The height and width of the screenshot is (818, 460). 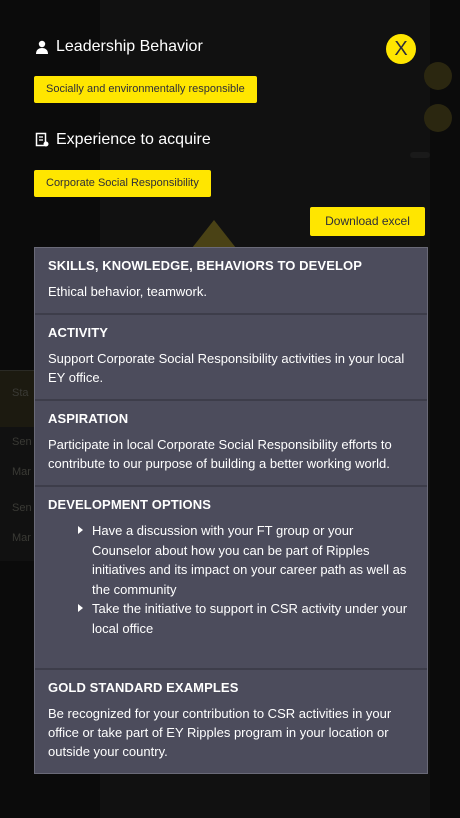 What do you see at coordinates (143, 687) in the screenshot?
I see `gold-standard-heading: GOLD STANDARD EXAMPLES` at bounding box center [143, 687].